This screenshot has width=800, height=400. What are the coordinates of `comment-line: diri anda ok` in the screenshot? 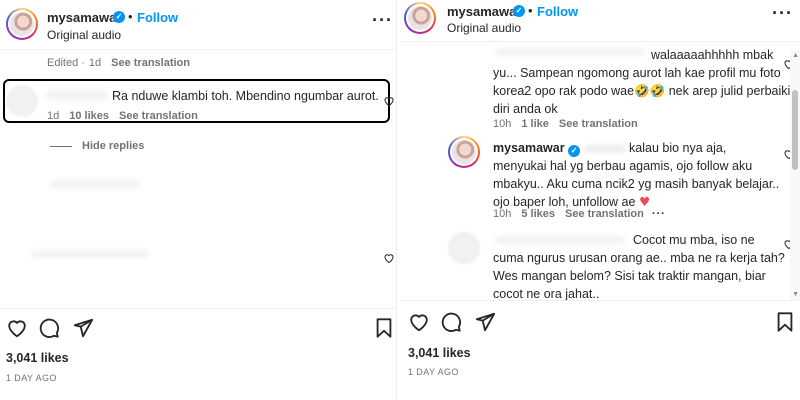 It's located at (525, 109).